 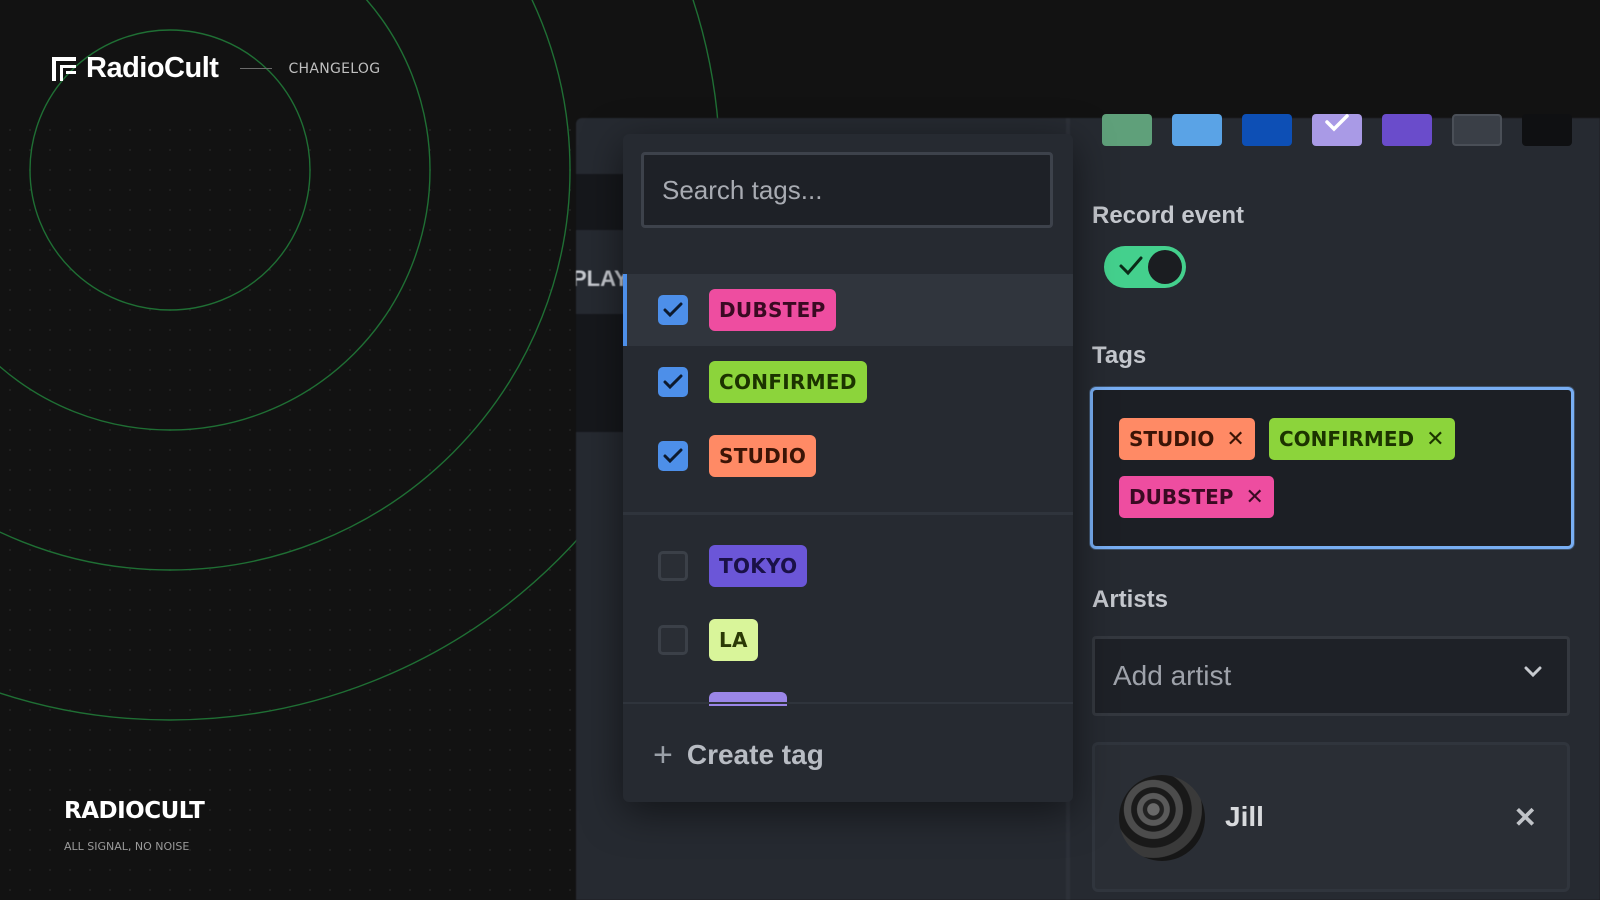 What do you see at coordinates (848, 566) in the screenshot?
I see `tag-option-tokyo: TOKYO` at bounding box center [848, 566].